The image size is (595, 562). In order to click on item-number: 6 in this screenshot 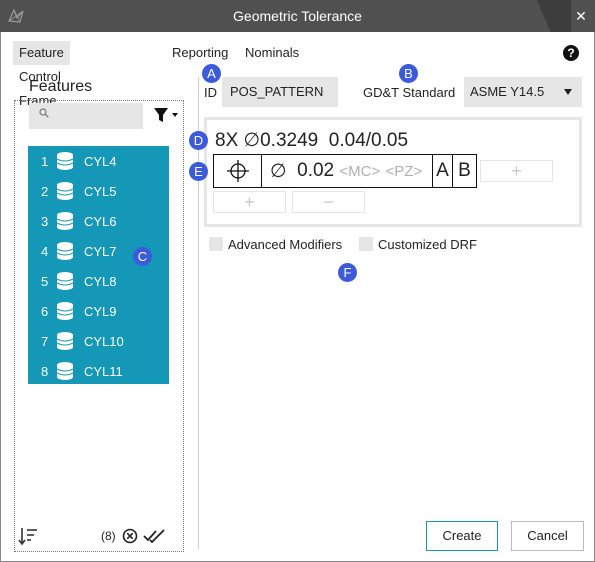, I will do `click(45, 311)`.